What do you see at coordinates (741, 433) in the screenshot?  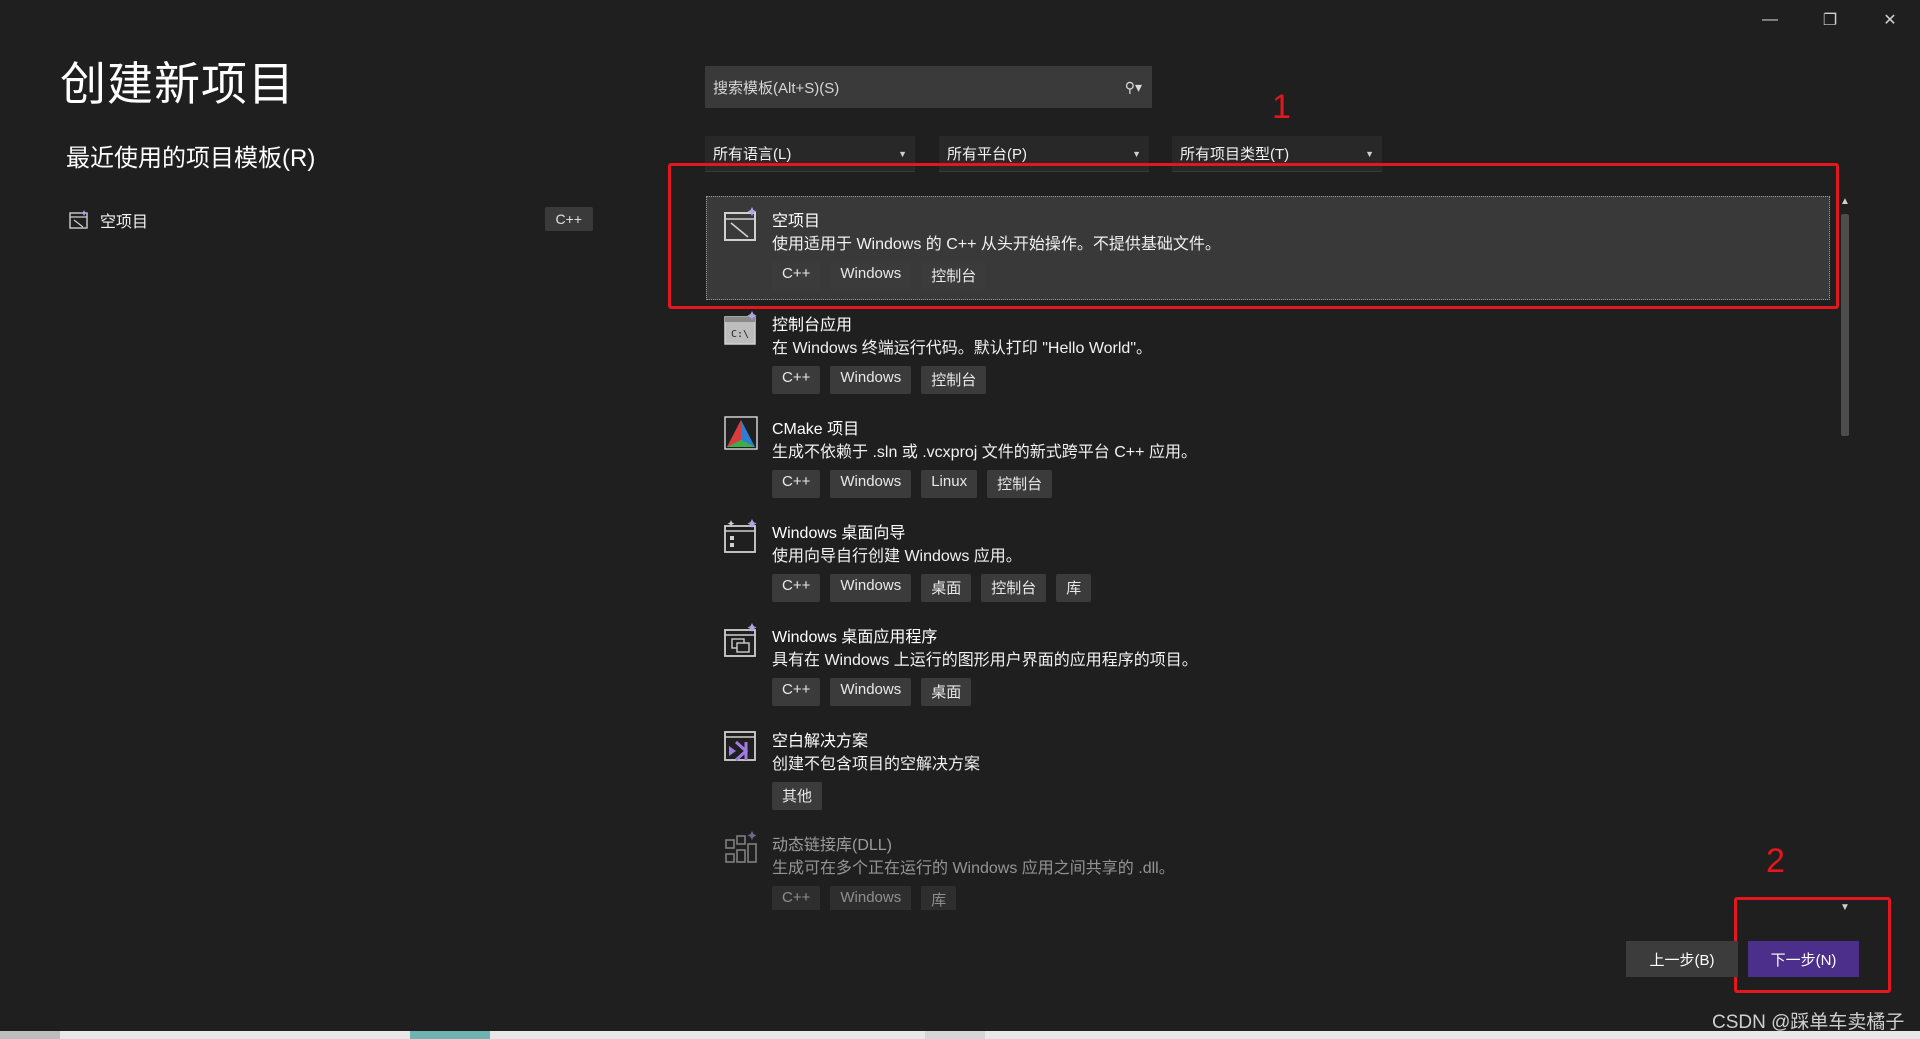 I see `cmake-icon` at bounding box center [741, 433].